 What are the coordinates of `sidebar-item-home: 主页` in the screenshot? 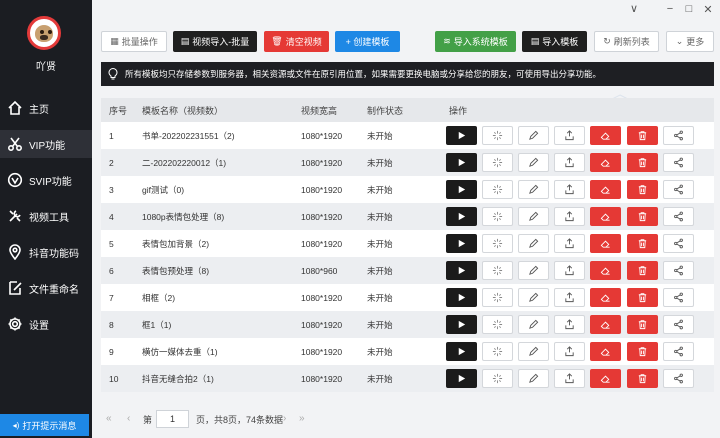 It's located at (46, 108).